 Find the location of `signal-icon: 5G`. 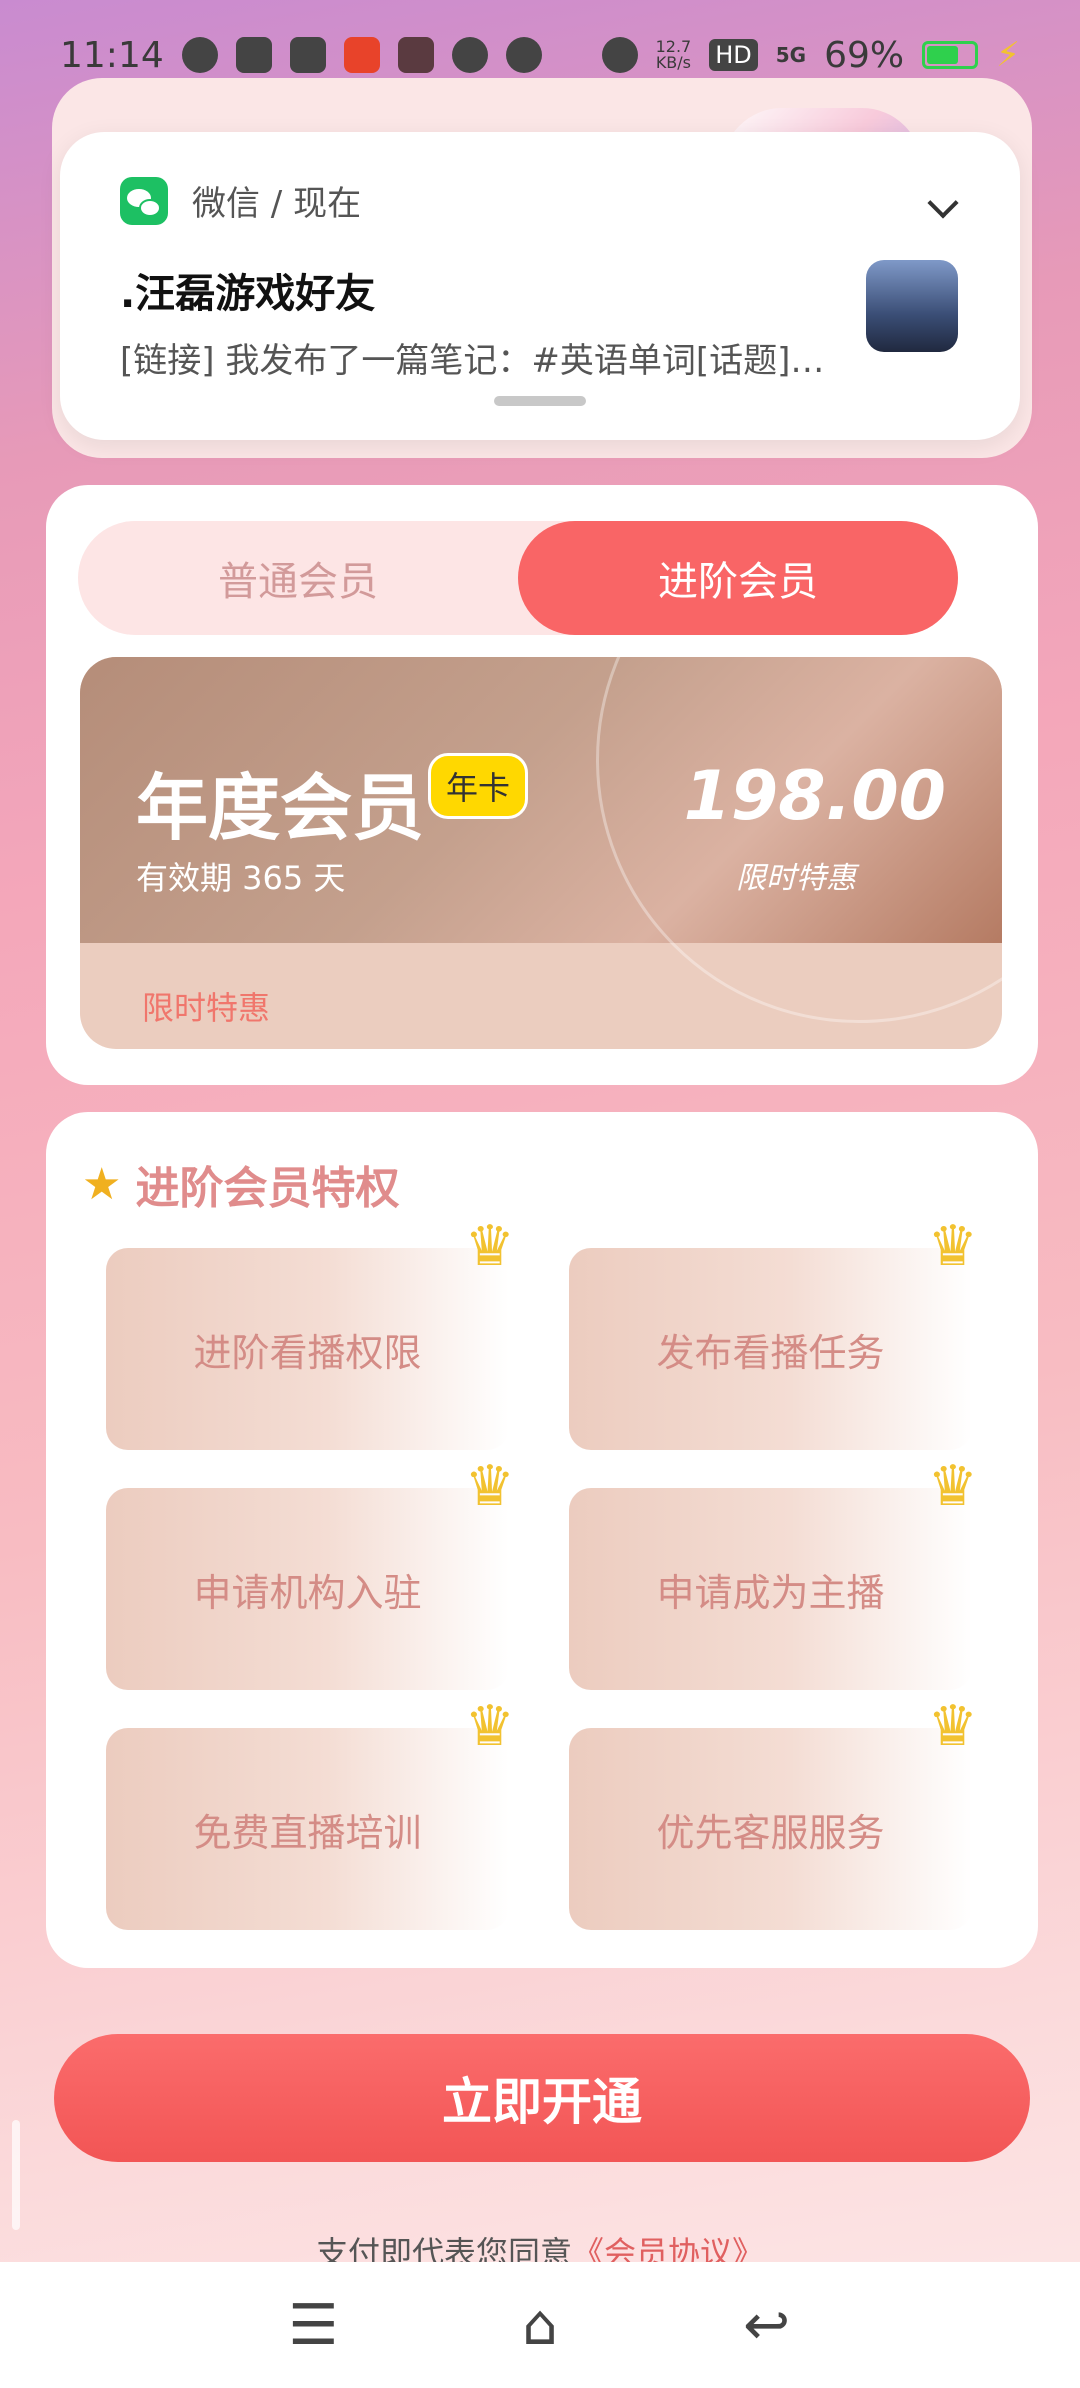

signal-icon: 5G is located at coordinates (791, 55).